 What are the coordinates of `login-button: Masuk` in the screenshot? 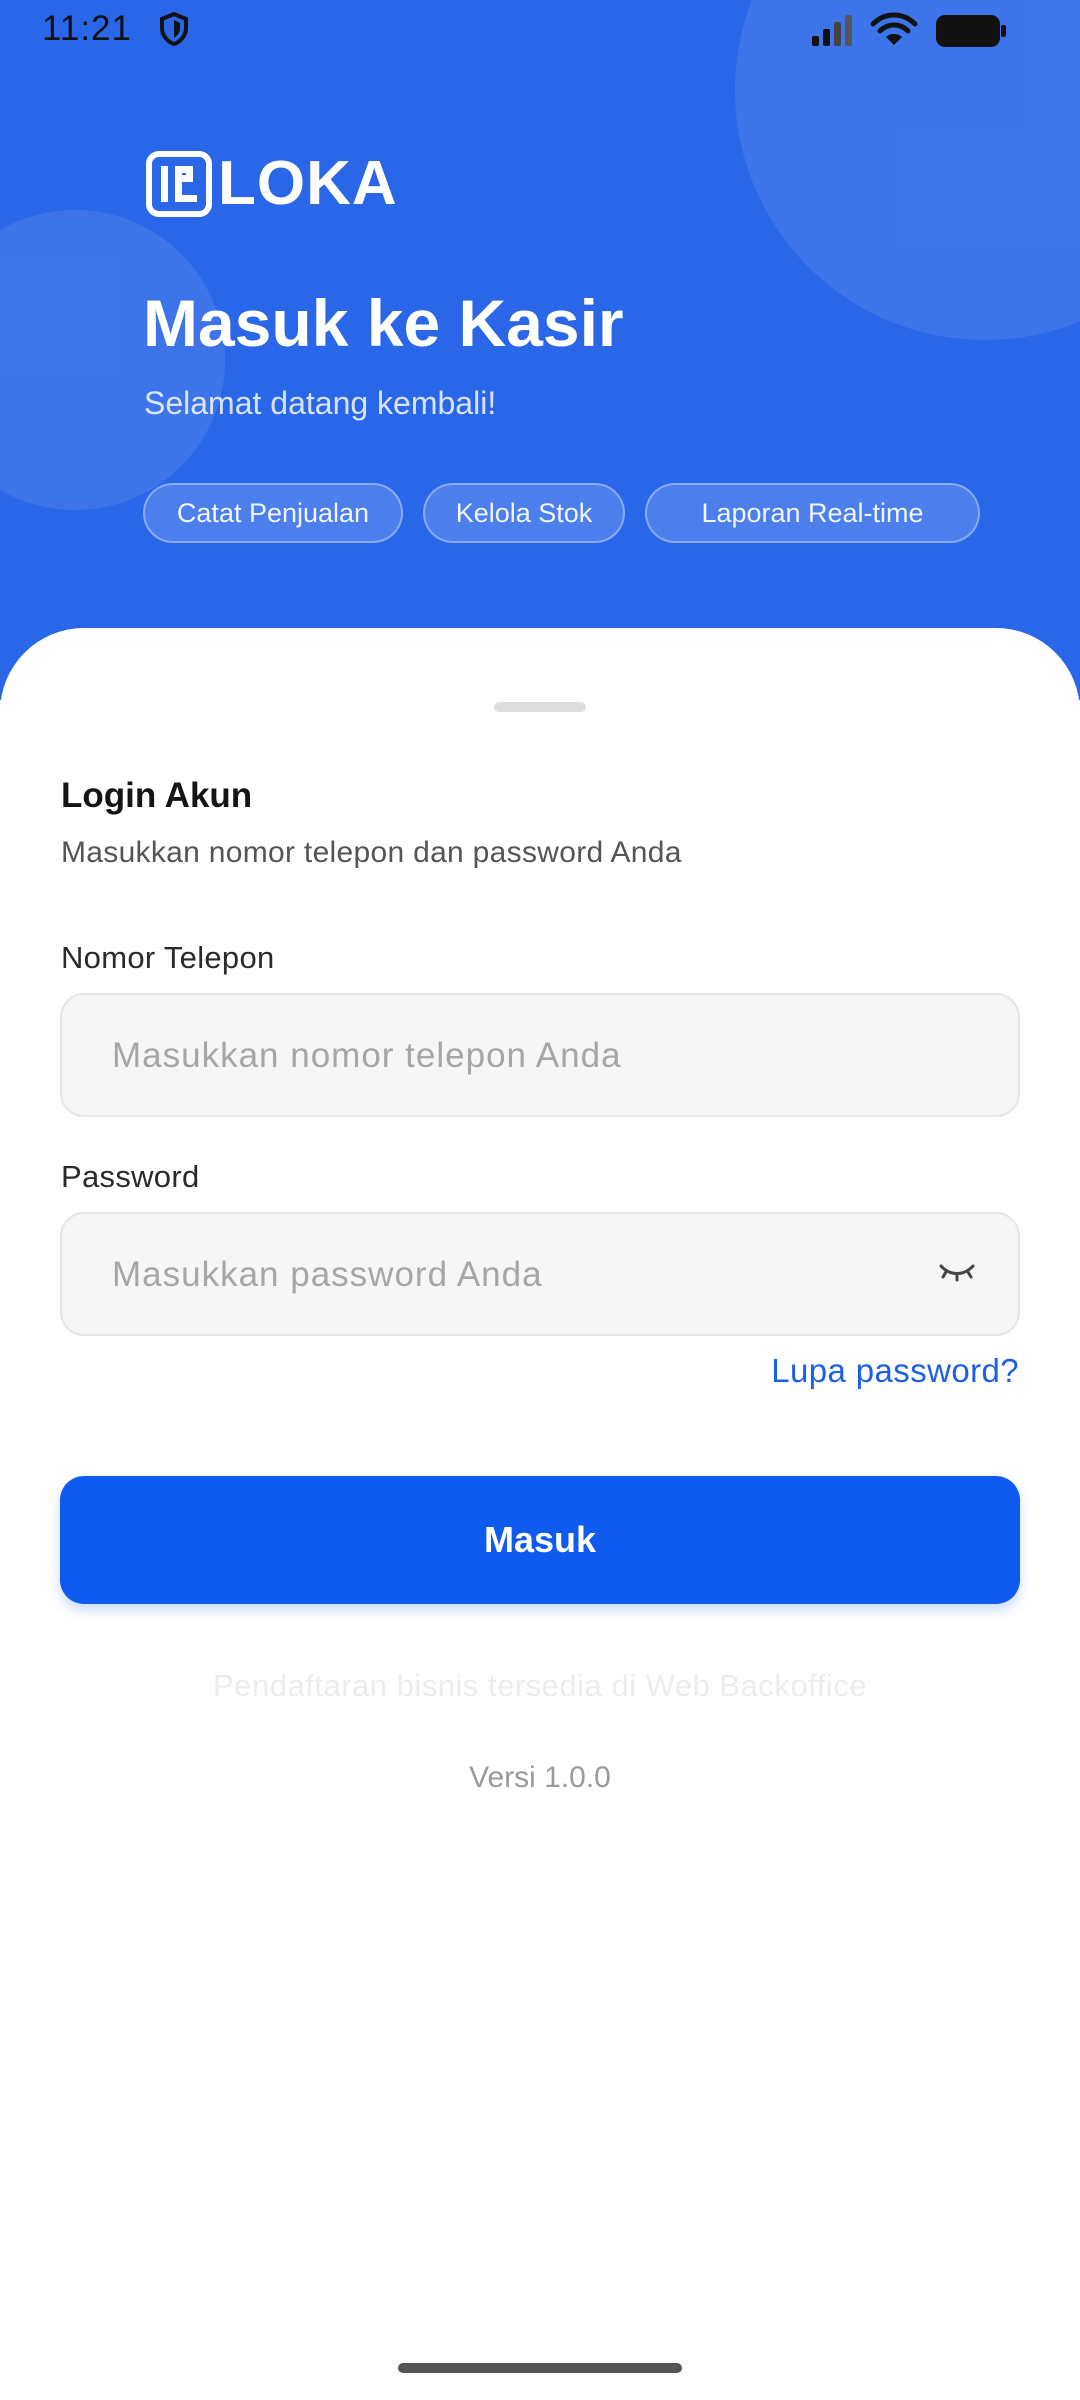 It's located at (540, 1540).